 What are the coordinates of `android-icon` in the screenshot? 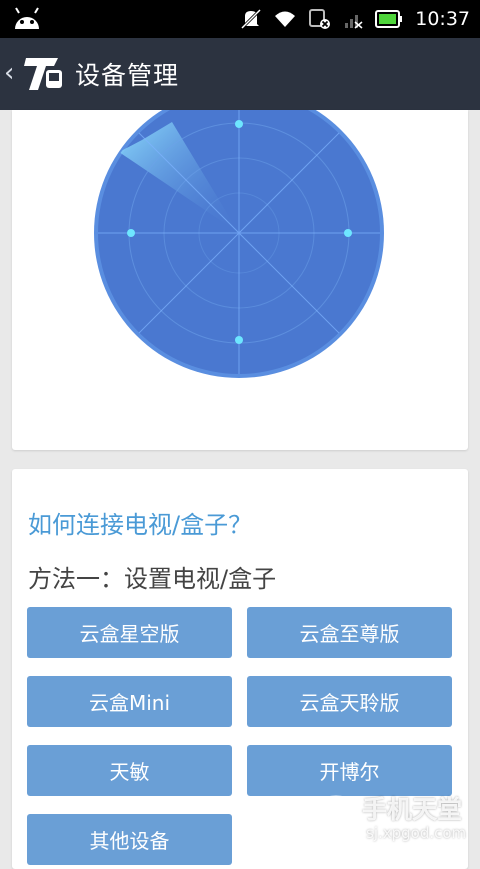 It's located at (27, 21).